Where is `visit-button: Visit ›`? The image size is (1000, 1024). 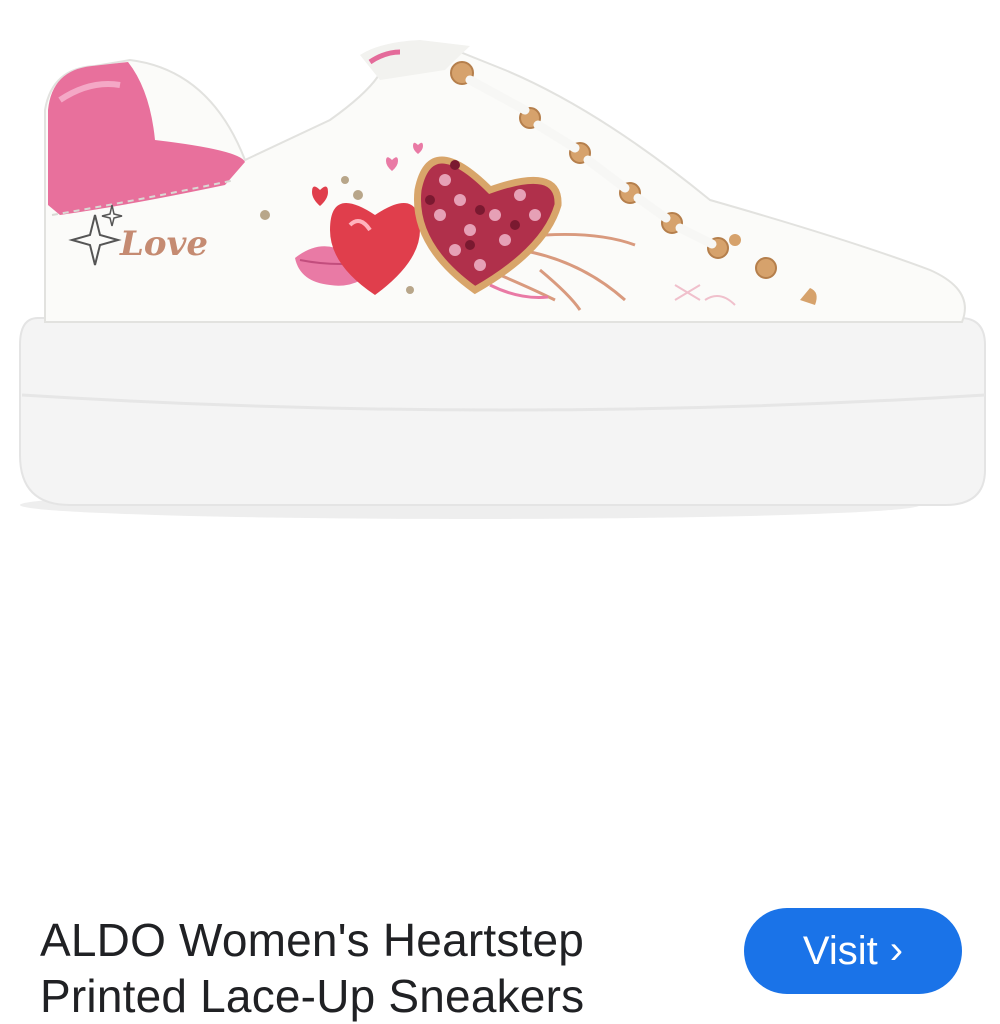
visit-button: Visit › is located at coordinates (853, 951).